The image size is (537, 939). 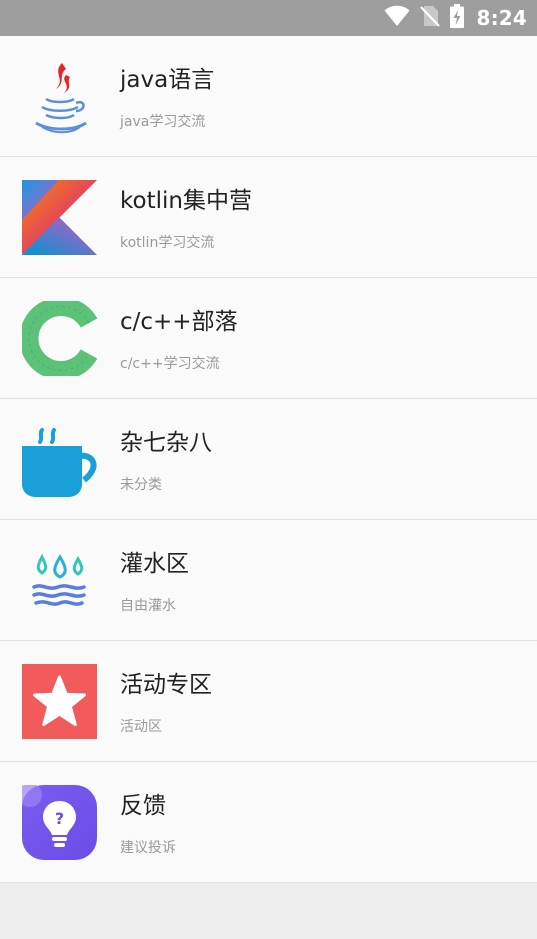 What do you see at coordinates (268, 96) in the screenshot?
I see `list-item: java语言 java学习交流` at bounding box center [268, 96].